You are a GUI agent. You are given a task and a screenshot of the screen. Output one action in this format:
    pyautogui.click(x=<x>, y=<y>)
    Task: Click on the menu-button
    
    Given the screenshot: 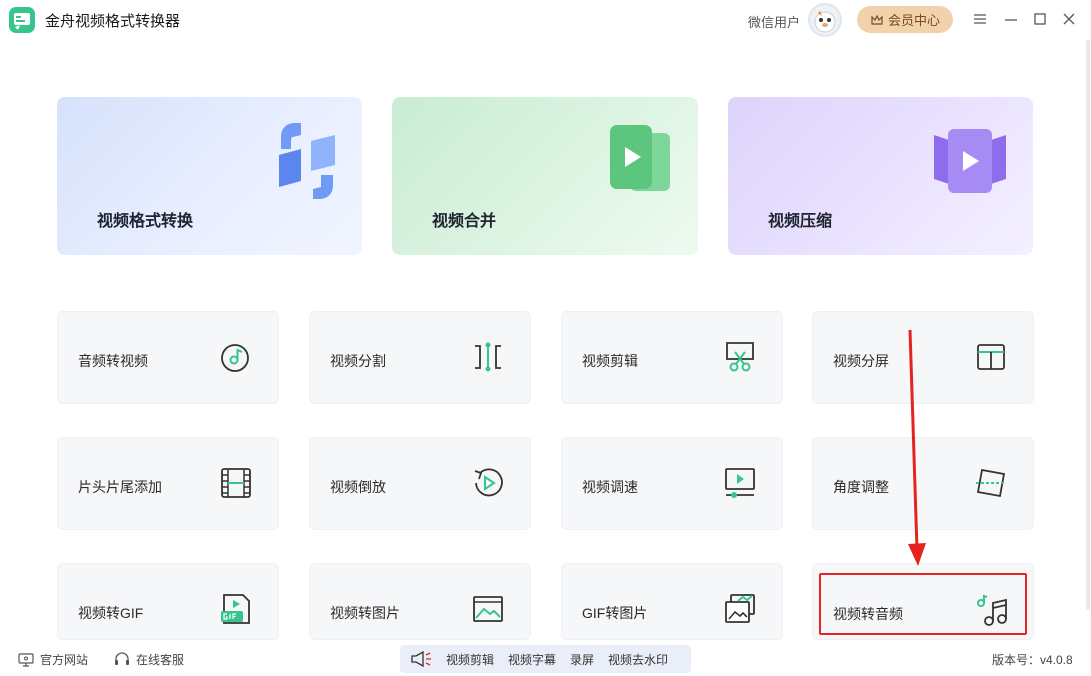 What is the action you would take?
    pyautogui.click(x=980, y=19)
    